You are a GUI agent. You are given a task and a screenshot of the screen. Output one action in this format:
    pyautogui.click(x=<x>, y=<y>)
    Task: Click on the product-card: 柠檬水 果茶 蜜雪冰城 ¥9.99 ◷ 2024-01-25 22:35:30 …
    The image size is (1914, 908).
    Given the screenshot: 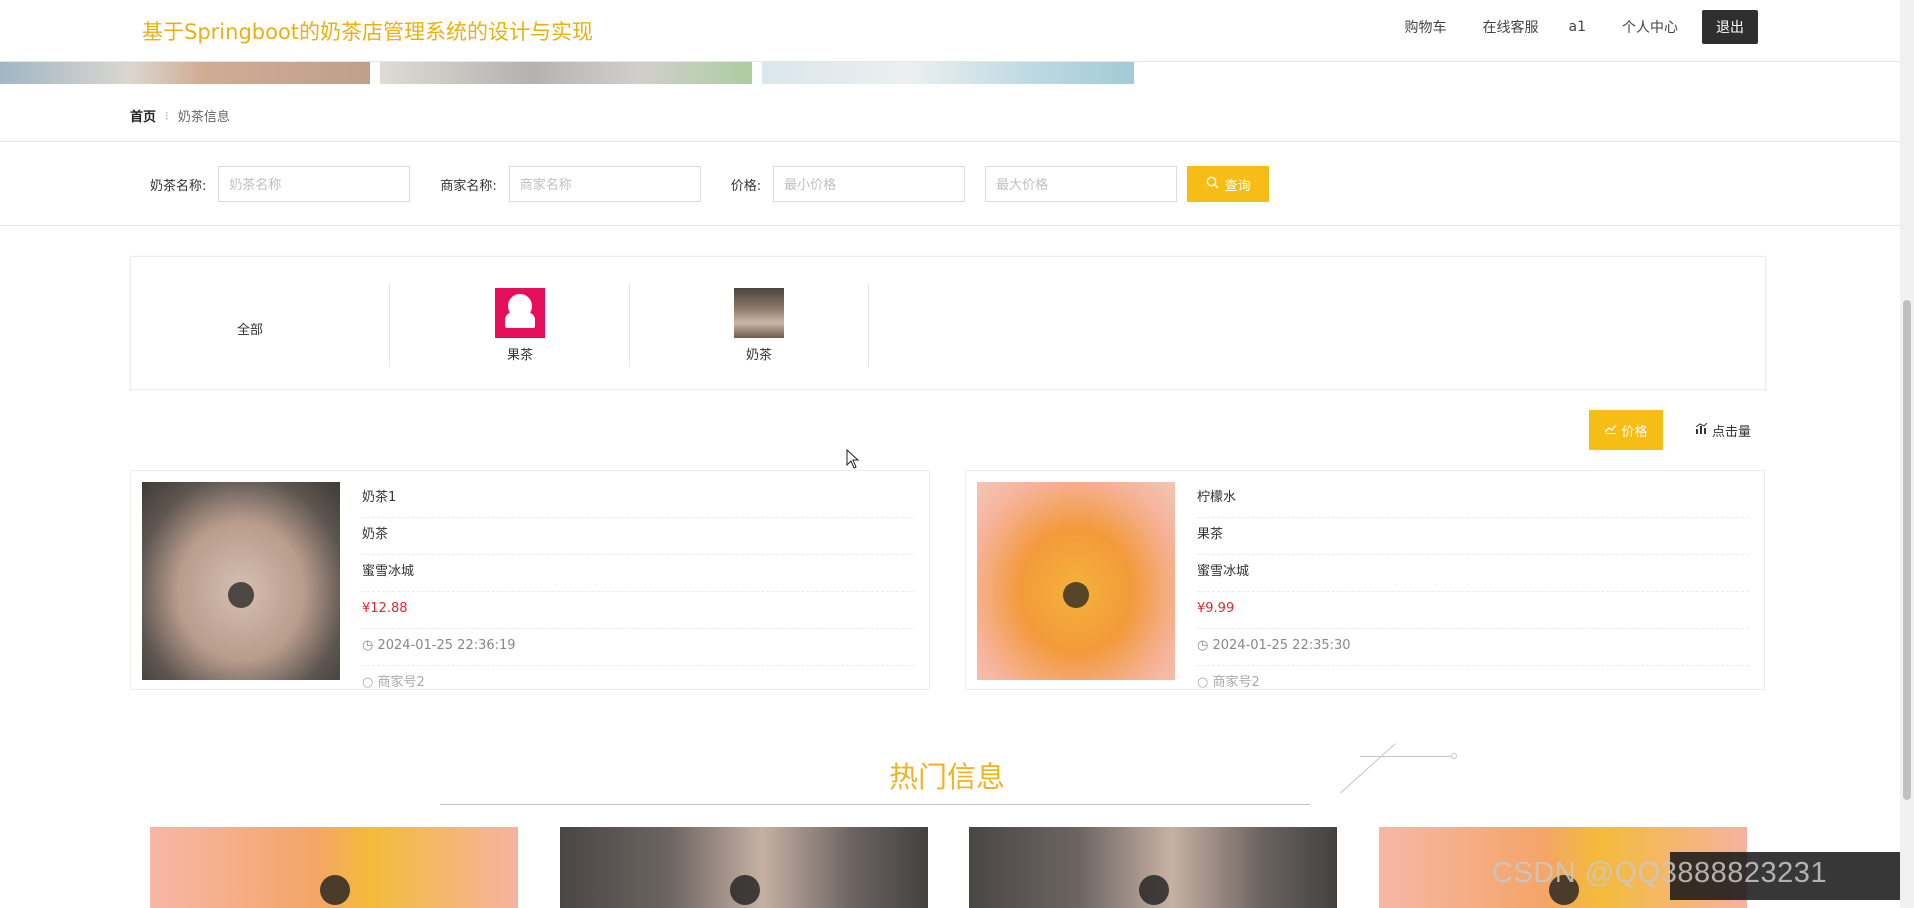 What is the action you would take?
    pyautogui.click(x=1365, y=580)
    